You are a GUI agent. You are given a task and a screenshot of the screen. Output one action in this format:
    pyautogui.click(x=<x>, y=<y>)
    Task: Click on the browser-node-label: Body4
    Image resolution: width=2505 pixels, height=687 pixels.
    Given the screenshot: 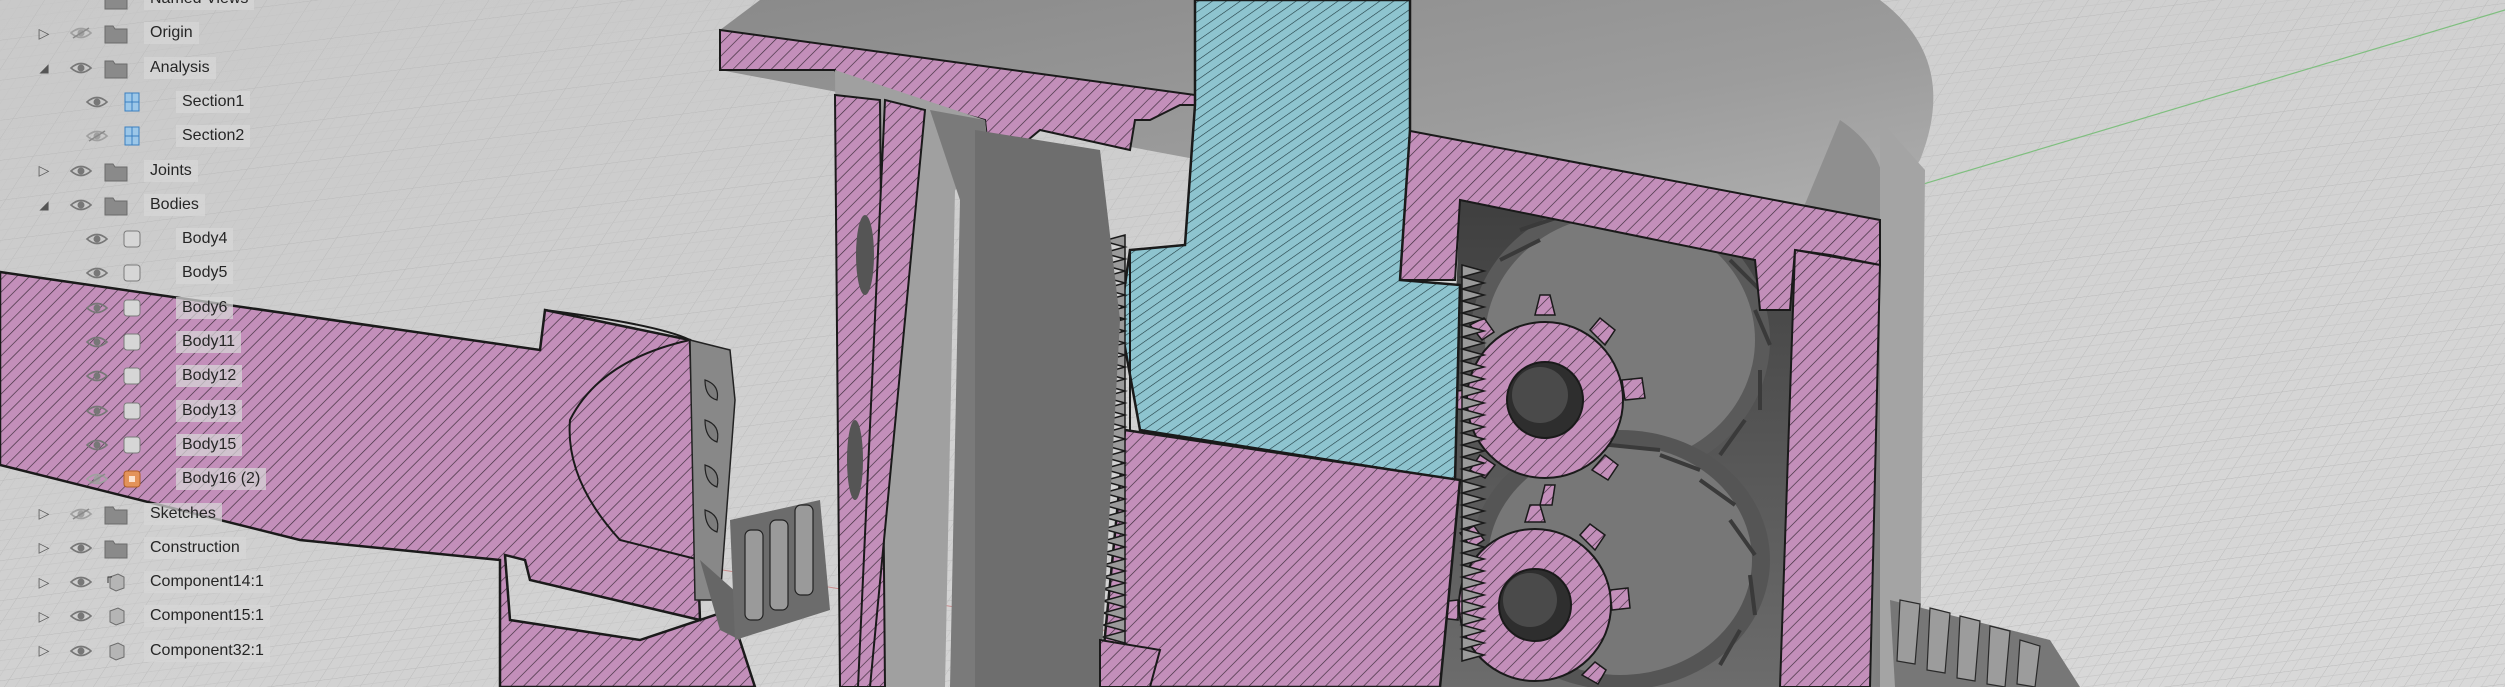 What is the action you would take?
    pyautogui.click(x=205, y=239)
    